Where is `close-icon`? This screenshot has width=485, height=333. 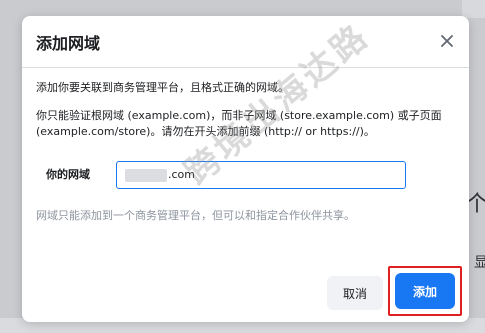
close-icon is located at coordinates (447, 41).